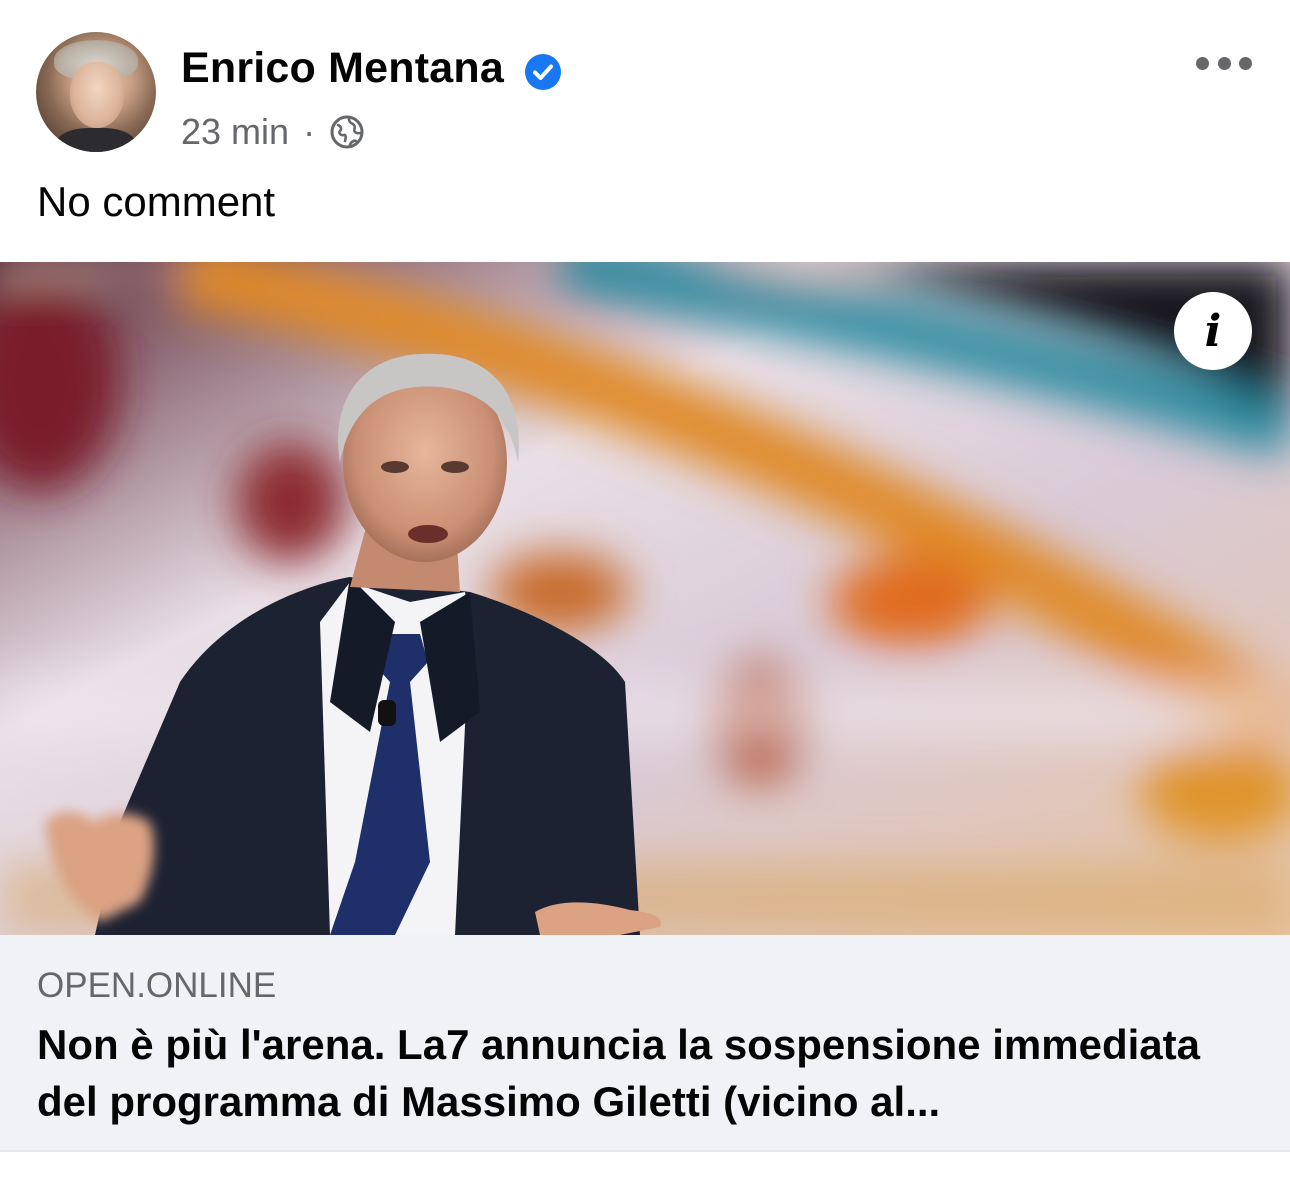  I want to click on post-meta: 23 min ·, so click(273, 132).